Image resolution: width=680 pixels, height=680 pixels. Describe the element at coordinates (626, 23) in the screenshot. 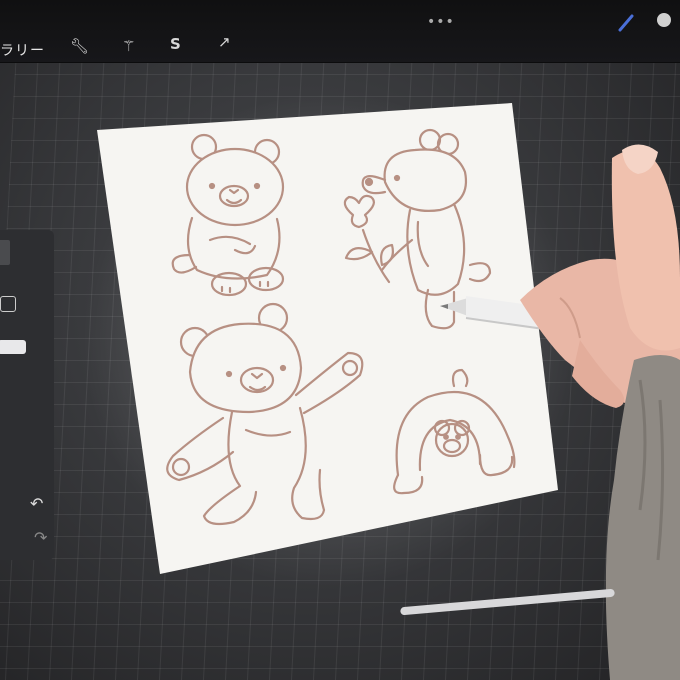

I see `brush-icon` at that location.